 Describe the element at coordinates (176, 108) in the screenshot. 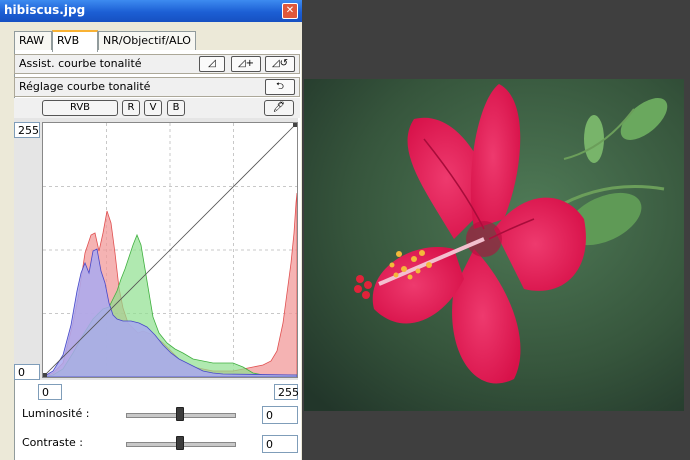

I see `channel-b-button: B` at that location.